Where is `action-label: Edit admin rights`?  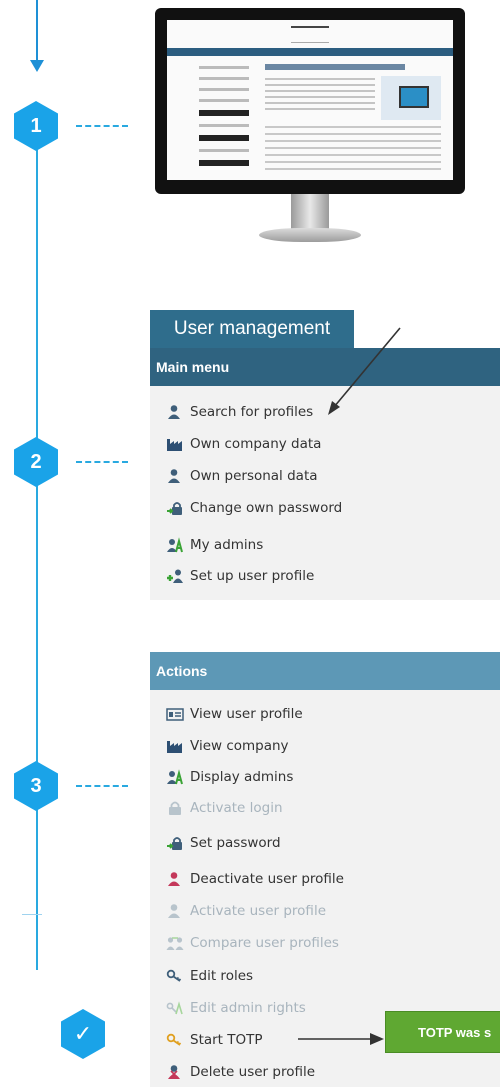
action-label: Edit admin rights is located at coordinates (248, 1008).